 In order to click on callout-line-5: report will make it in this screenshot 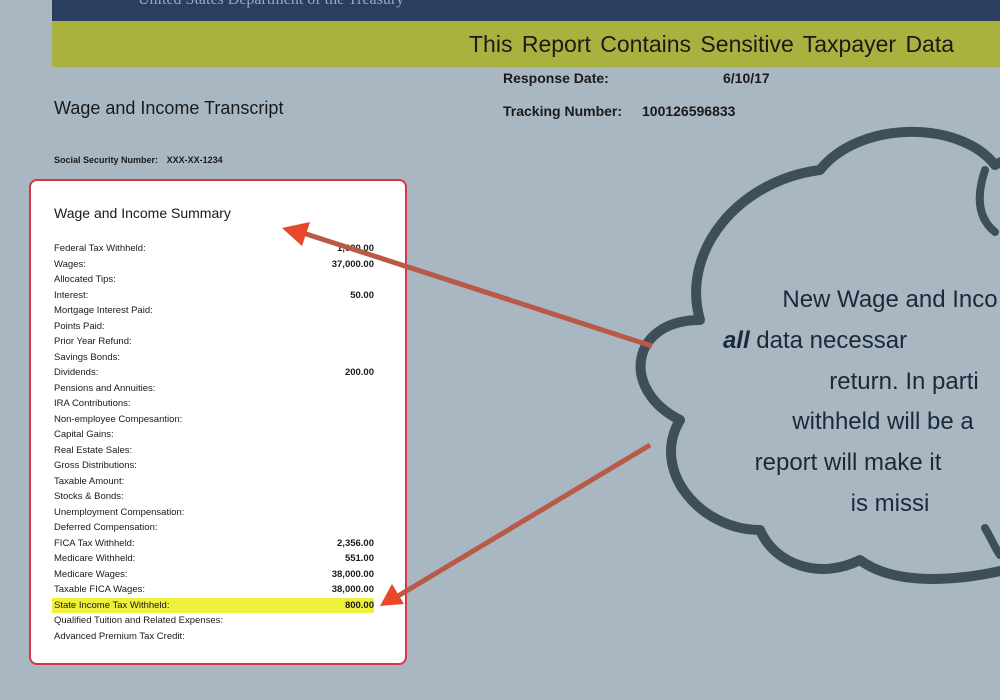, I will do `click(848, 462)`.